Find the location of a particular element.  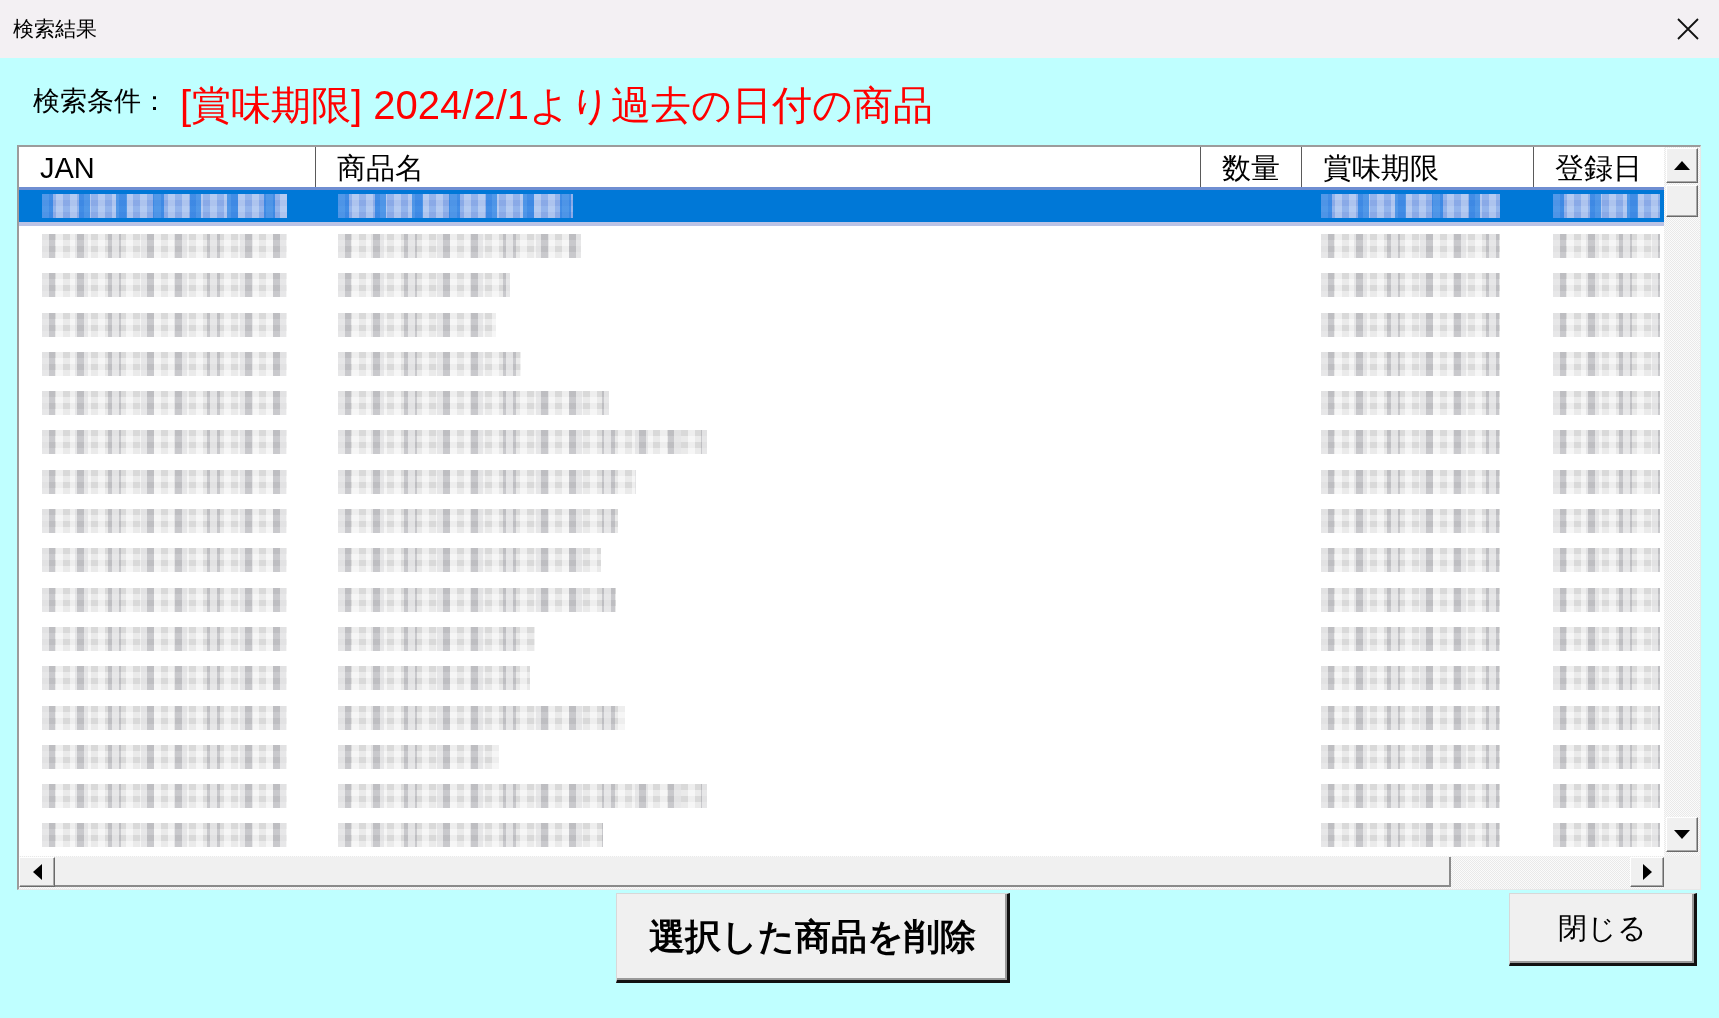

right-triangle-icon is located at coordinates (1647, 872).